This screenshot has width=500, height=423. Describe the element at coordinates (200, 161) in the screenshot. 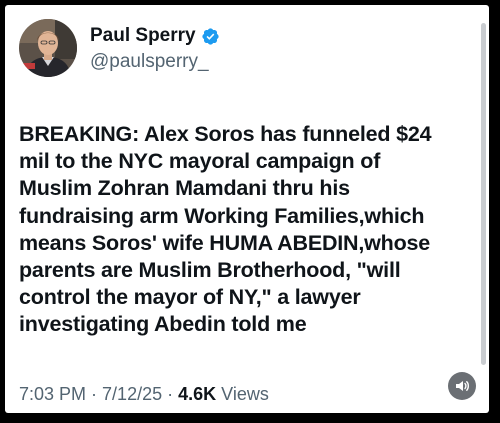

I see `tweet-text-line: mil to the NYC mayoral campaign of` at that location.